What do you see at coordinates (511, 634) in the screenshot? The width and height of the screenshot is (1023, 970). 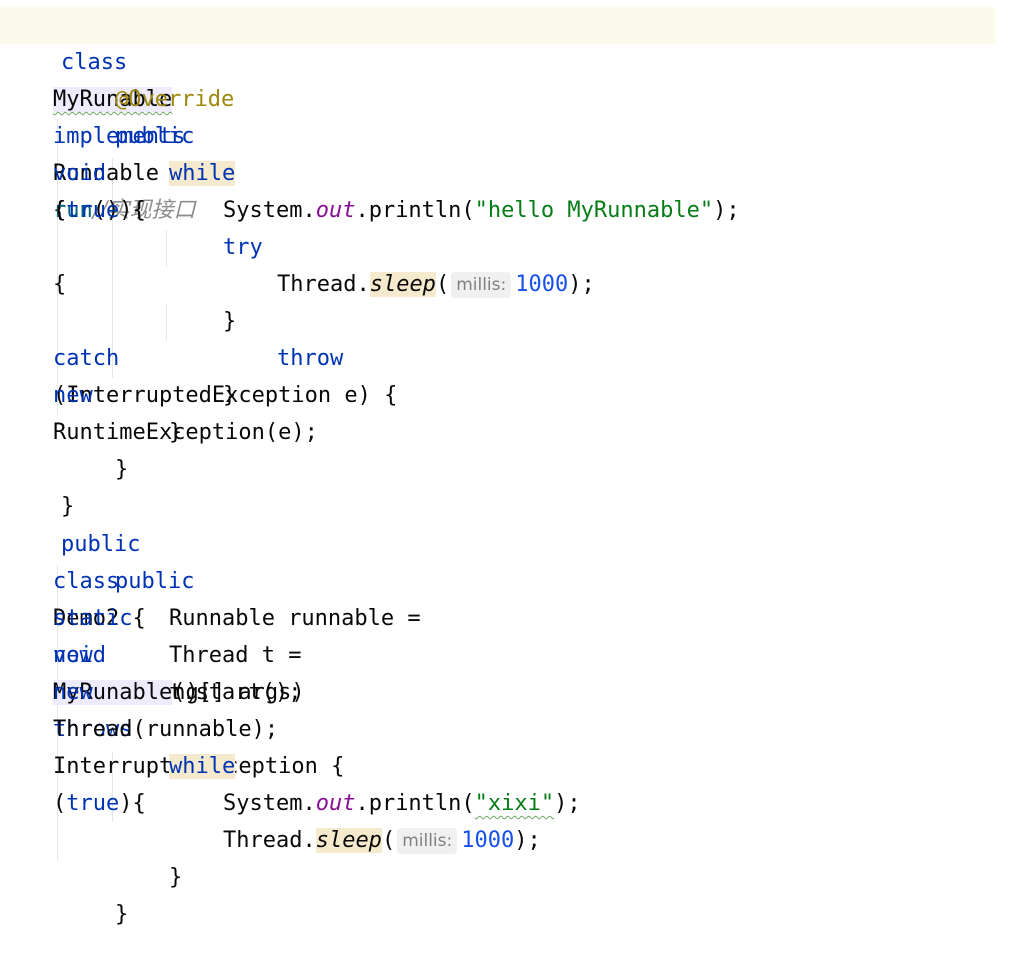 I see `code-line: Runnable runnable = new MyRunable();` at bounding box center [511, 634].